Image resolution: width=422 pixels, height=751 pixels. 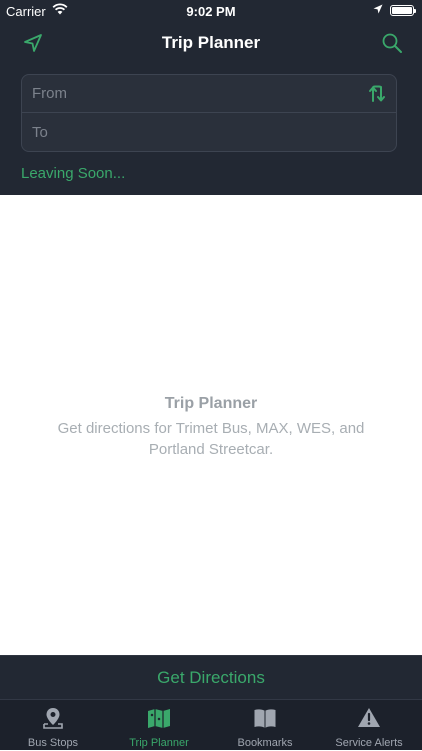 I want to click on map-pin-icon, so click(x=53, y=718).